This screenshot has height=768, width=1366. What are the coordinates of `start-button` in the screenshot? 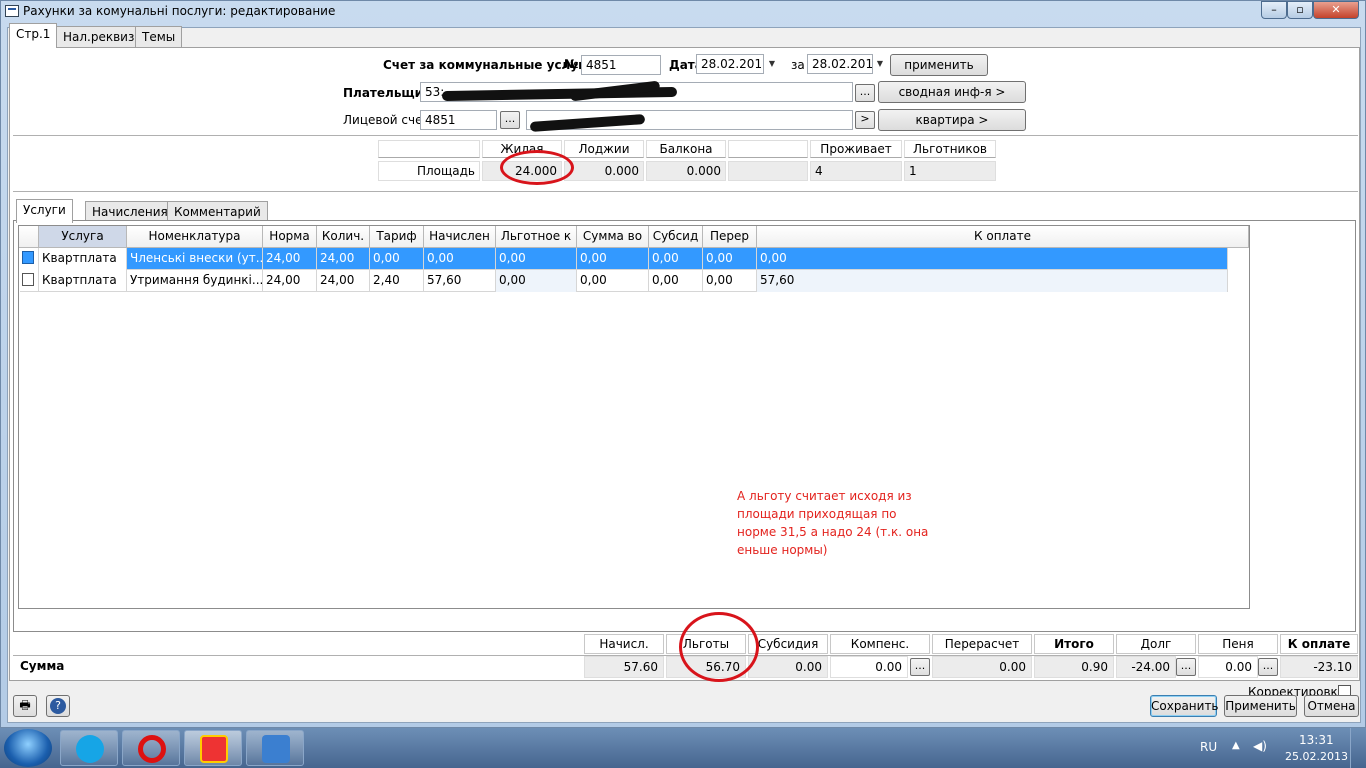 It's located at (28, 748).